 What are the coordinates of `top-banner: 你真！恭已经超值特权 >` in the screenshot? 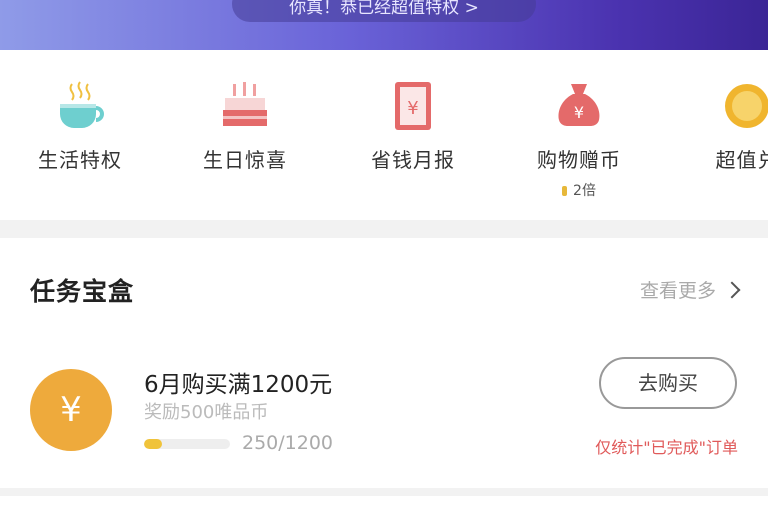 It's located at (384, 25).